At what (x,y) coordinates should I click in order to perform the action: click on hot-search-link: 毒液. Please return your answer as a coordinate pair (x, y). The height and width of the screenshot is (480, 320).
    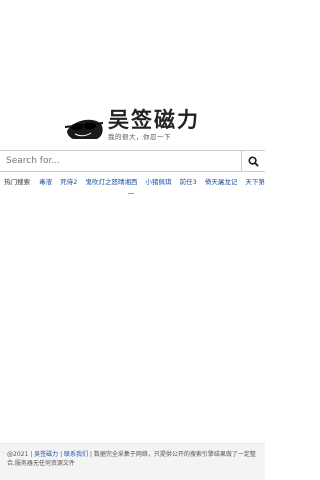
    Looking at the image, I should click on (45, 182).